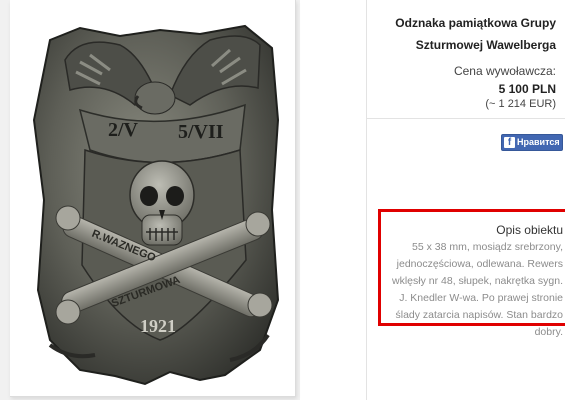 Image resolution: width=565 pixels, height=400 pixels. I want to click on facebook-icon: f, so click(509, 142).